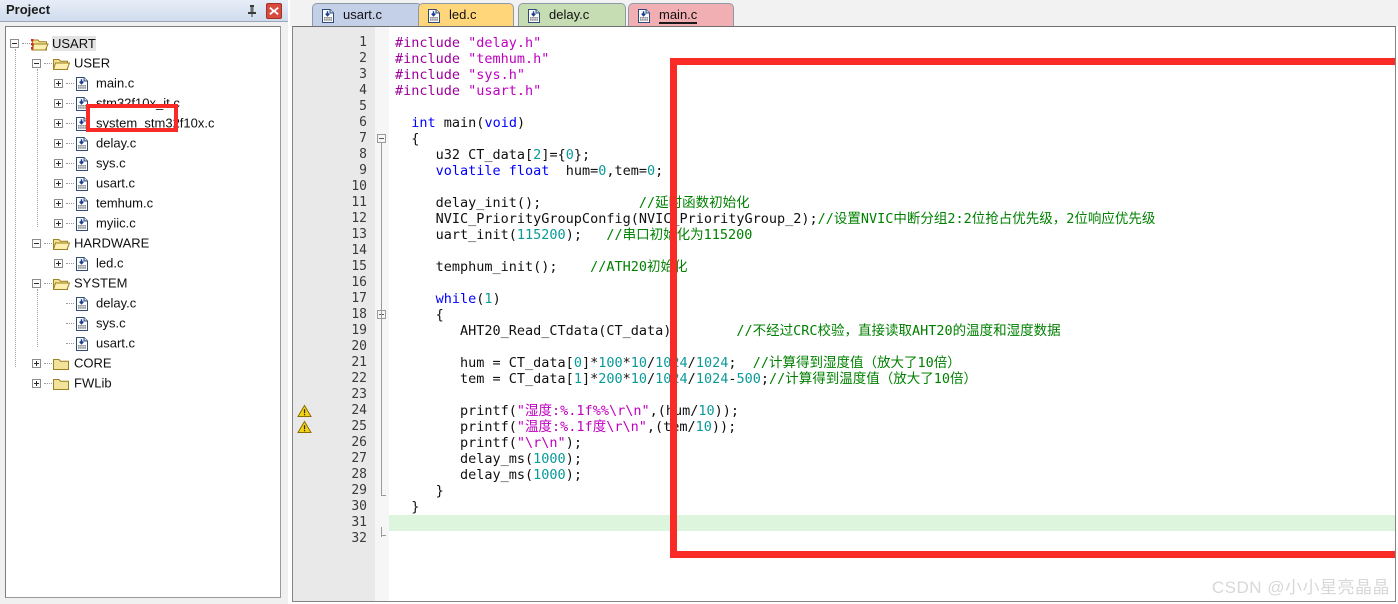 This screenshot has height=604, width=1398. Describe the element at coordinates (359, 506) in the screenshot. I see `line-number: 30` at that location.